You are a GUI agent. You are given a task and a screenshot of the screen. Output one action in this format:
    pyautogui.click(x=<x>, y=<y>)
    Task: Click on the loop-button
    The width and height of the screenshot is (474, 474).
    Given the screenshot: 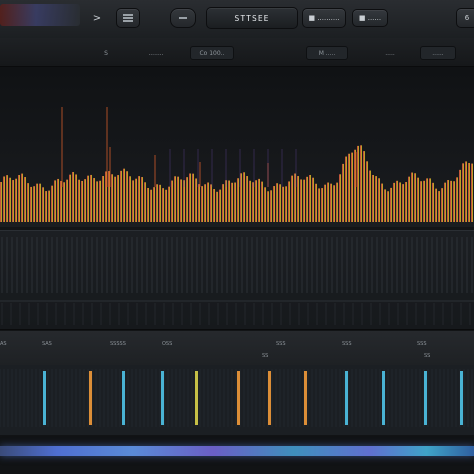 What is the action you would take?
    pyautogui.click(x=183, y=18)
    